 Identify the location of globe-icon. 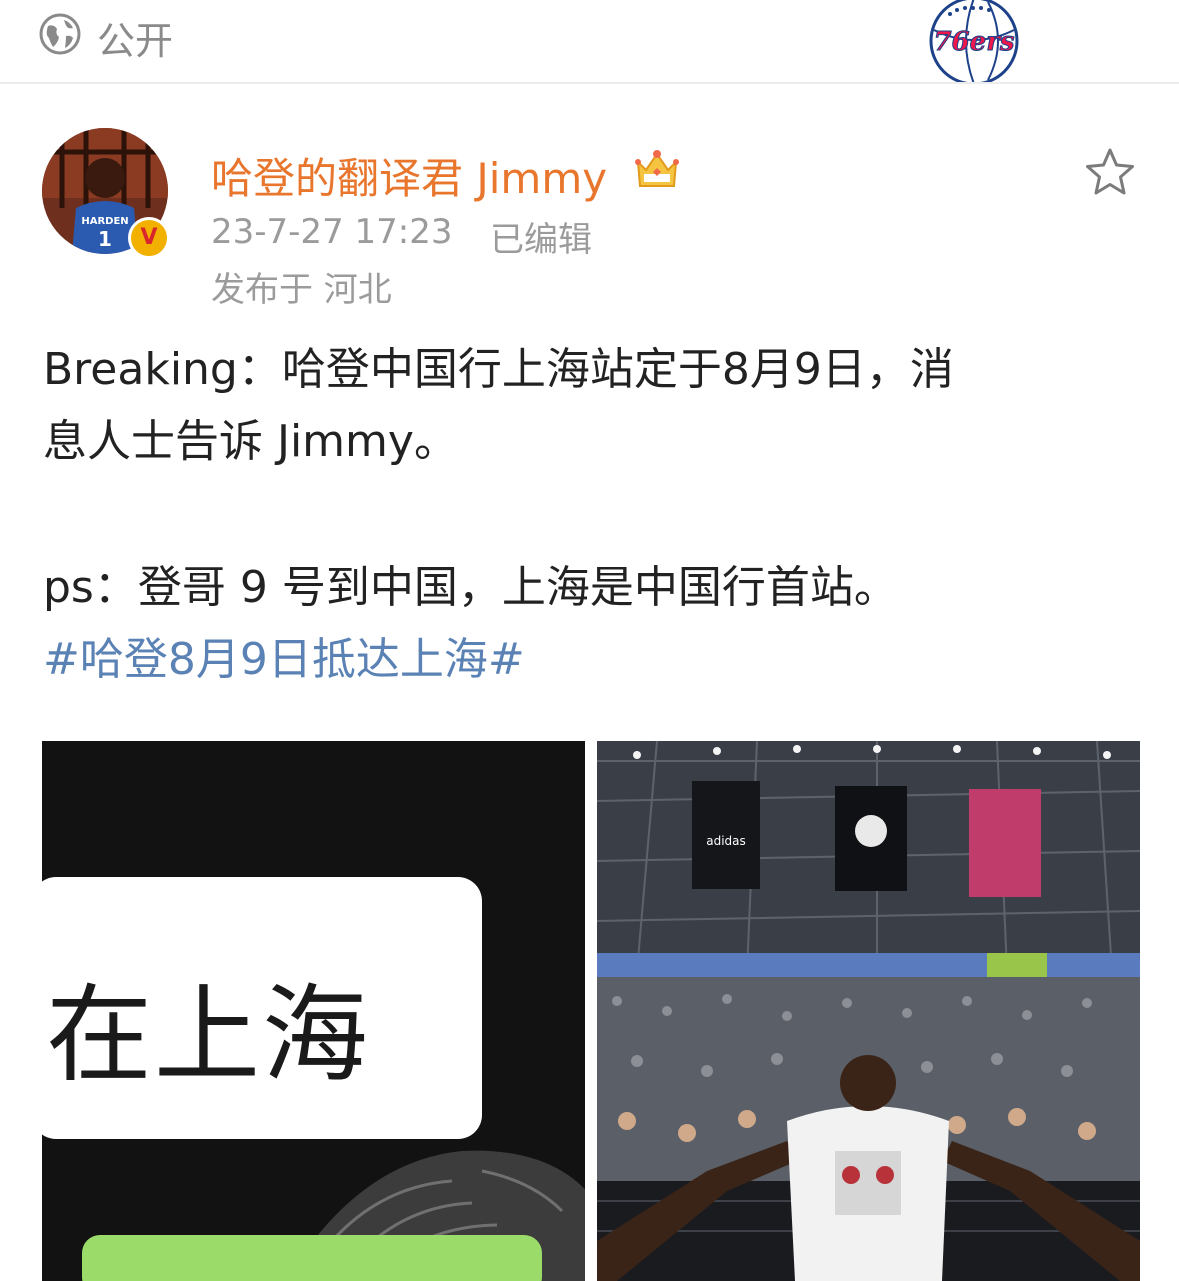
(60, 34).